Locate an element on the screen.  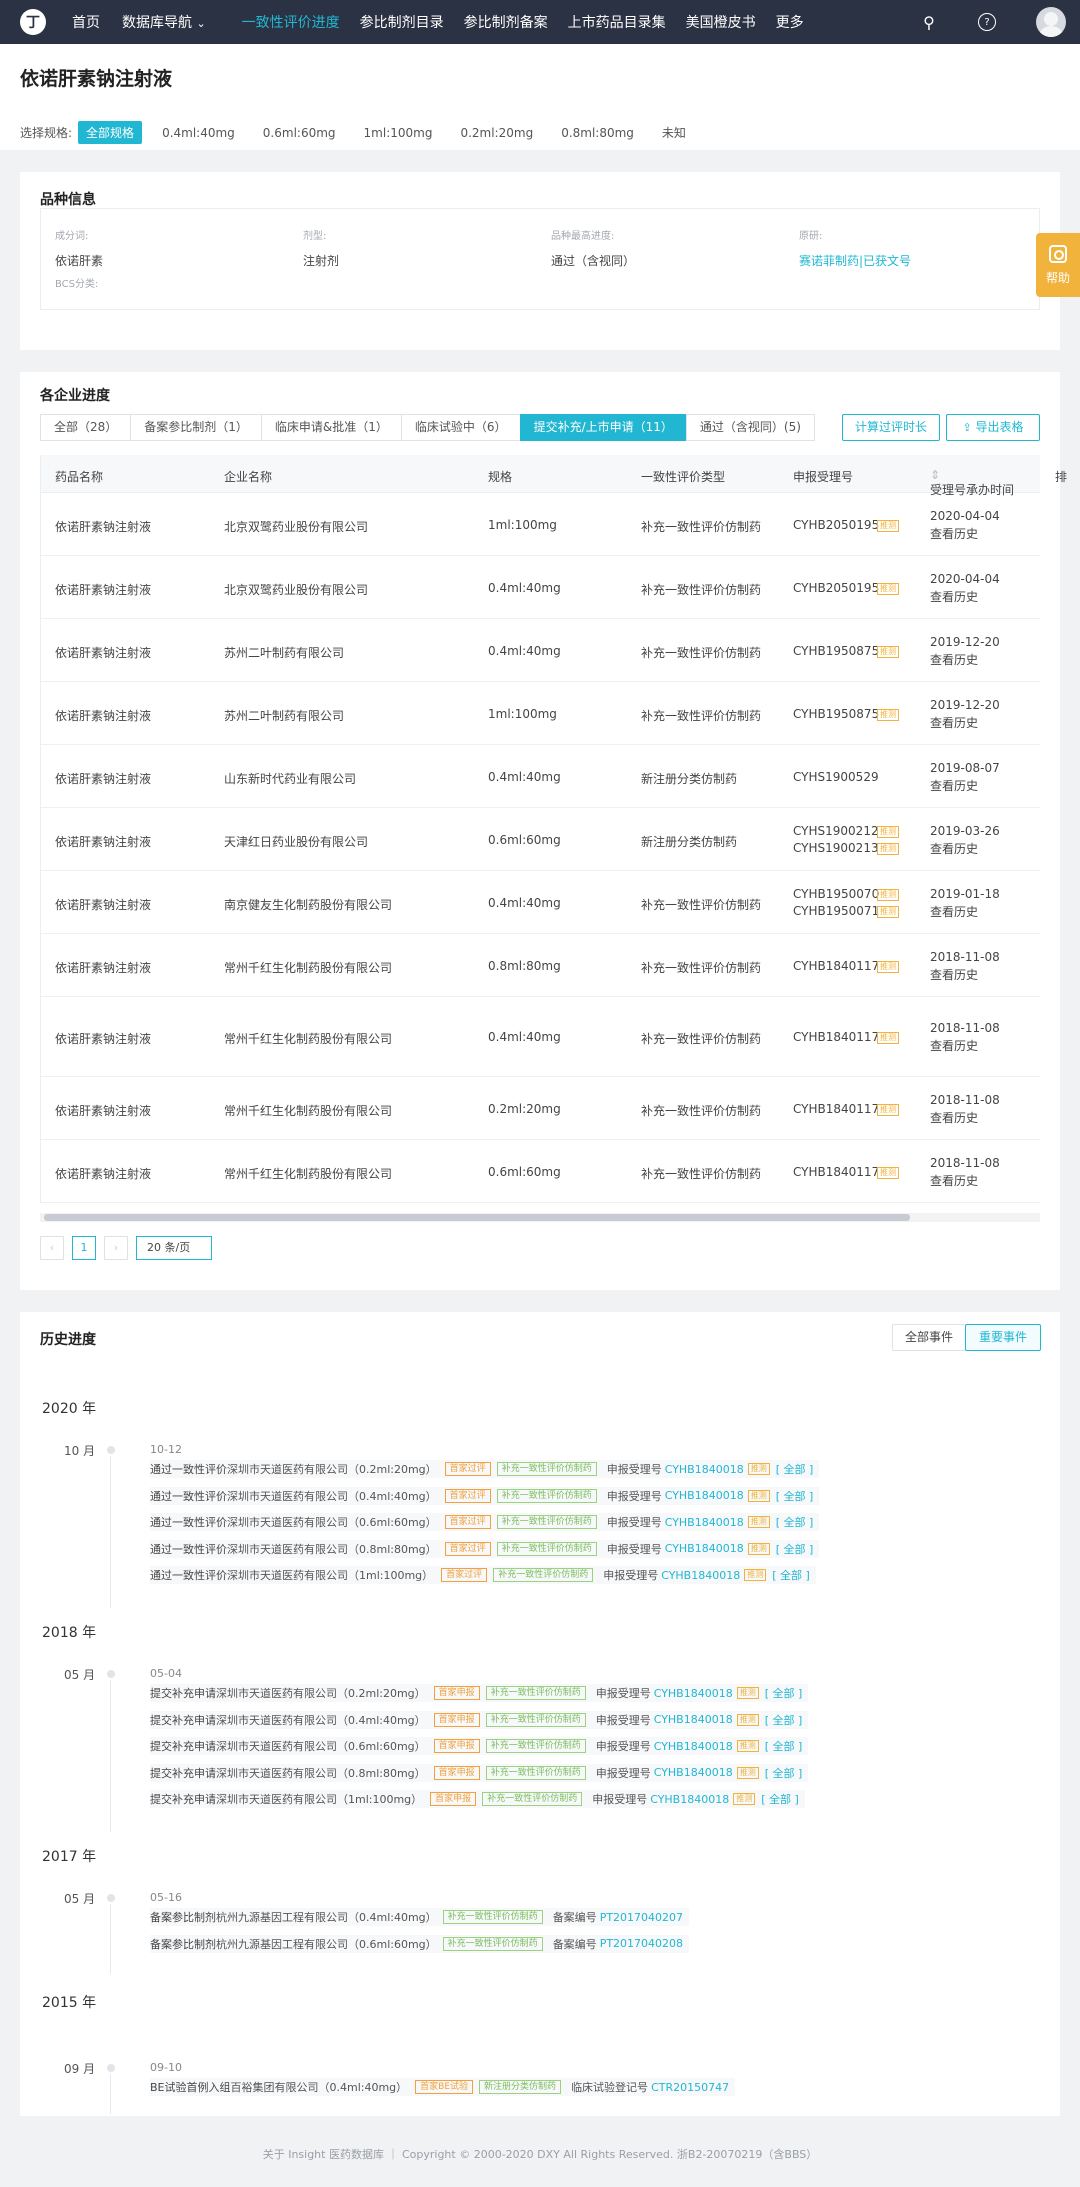
spec-option: 0.4ml:40mg is located at coordinates (198, 133).